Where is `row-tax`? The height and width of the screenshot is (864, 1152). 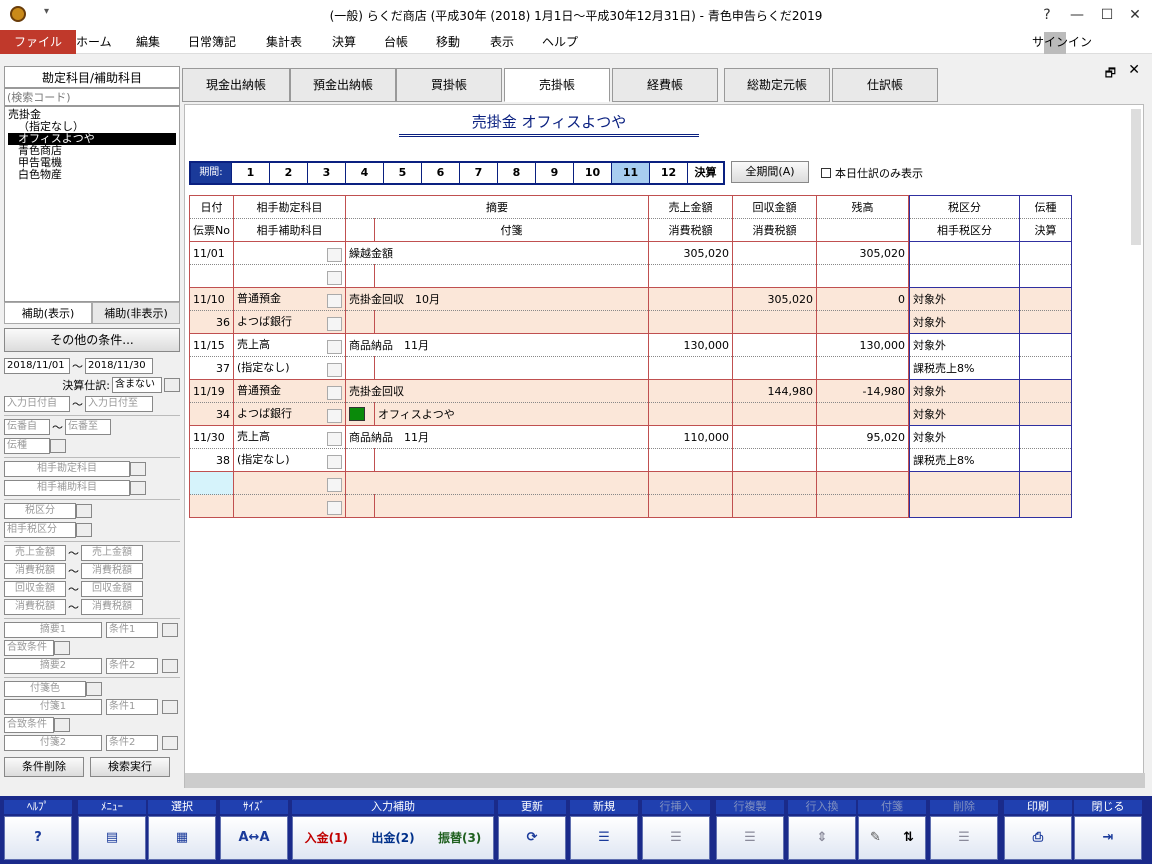 row-tax is located at coordinates (964, 483).